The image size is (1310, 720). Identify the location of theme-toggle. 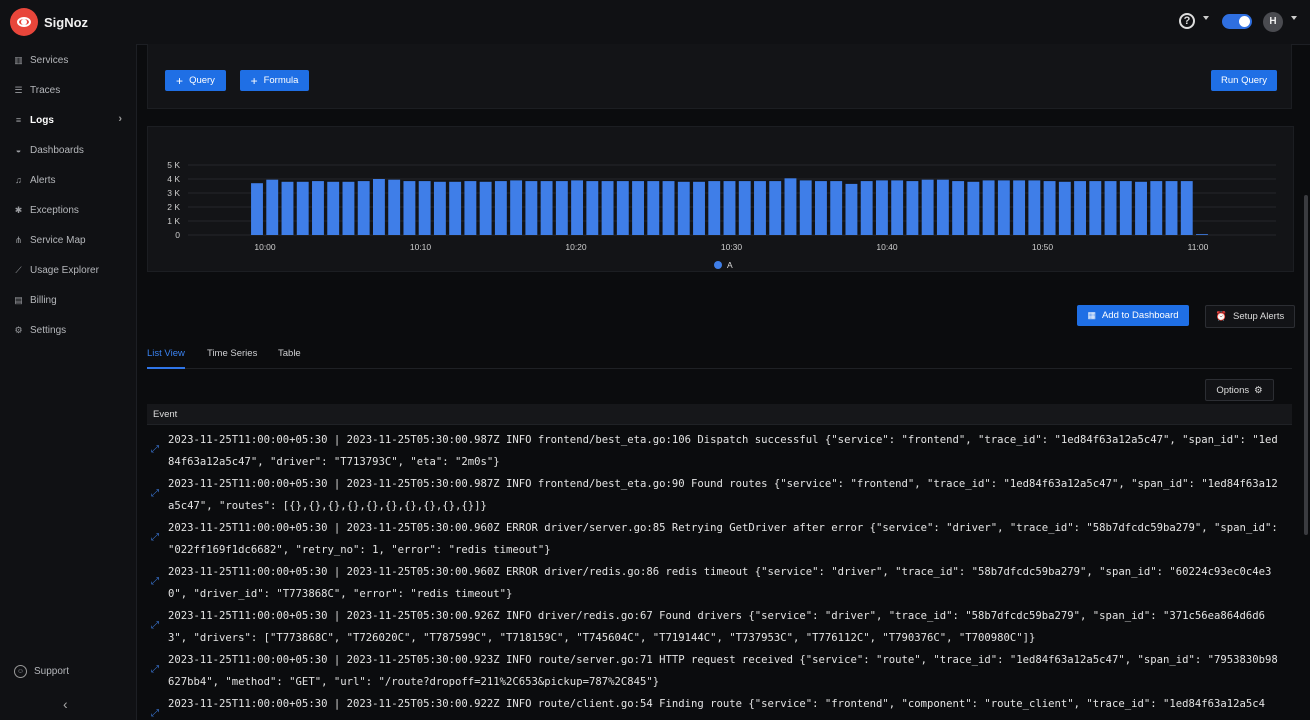
(1237, 21).